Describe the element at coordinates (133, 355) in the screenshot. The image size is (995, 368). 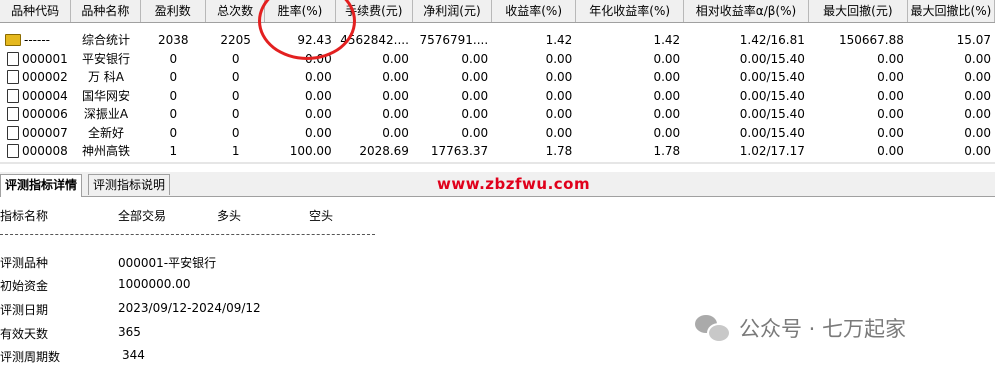
I see `detail-value-periods: 344` at that location.